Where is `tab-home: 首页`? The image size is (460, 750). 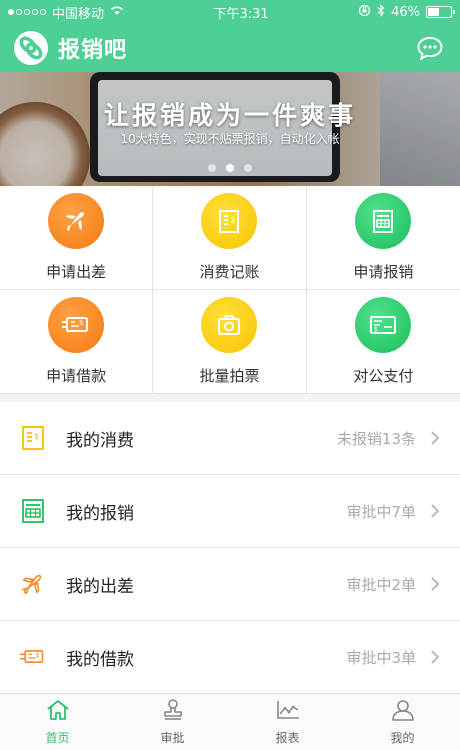
tab-home: 首页 is located at coordinates (57, 722).